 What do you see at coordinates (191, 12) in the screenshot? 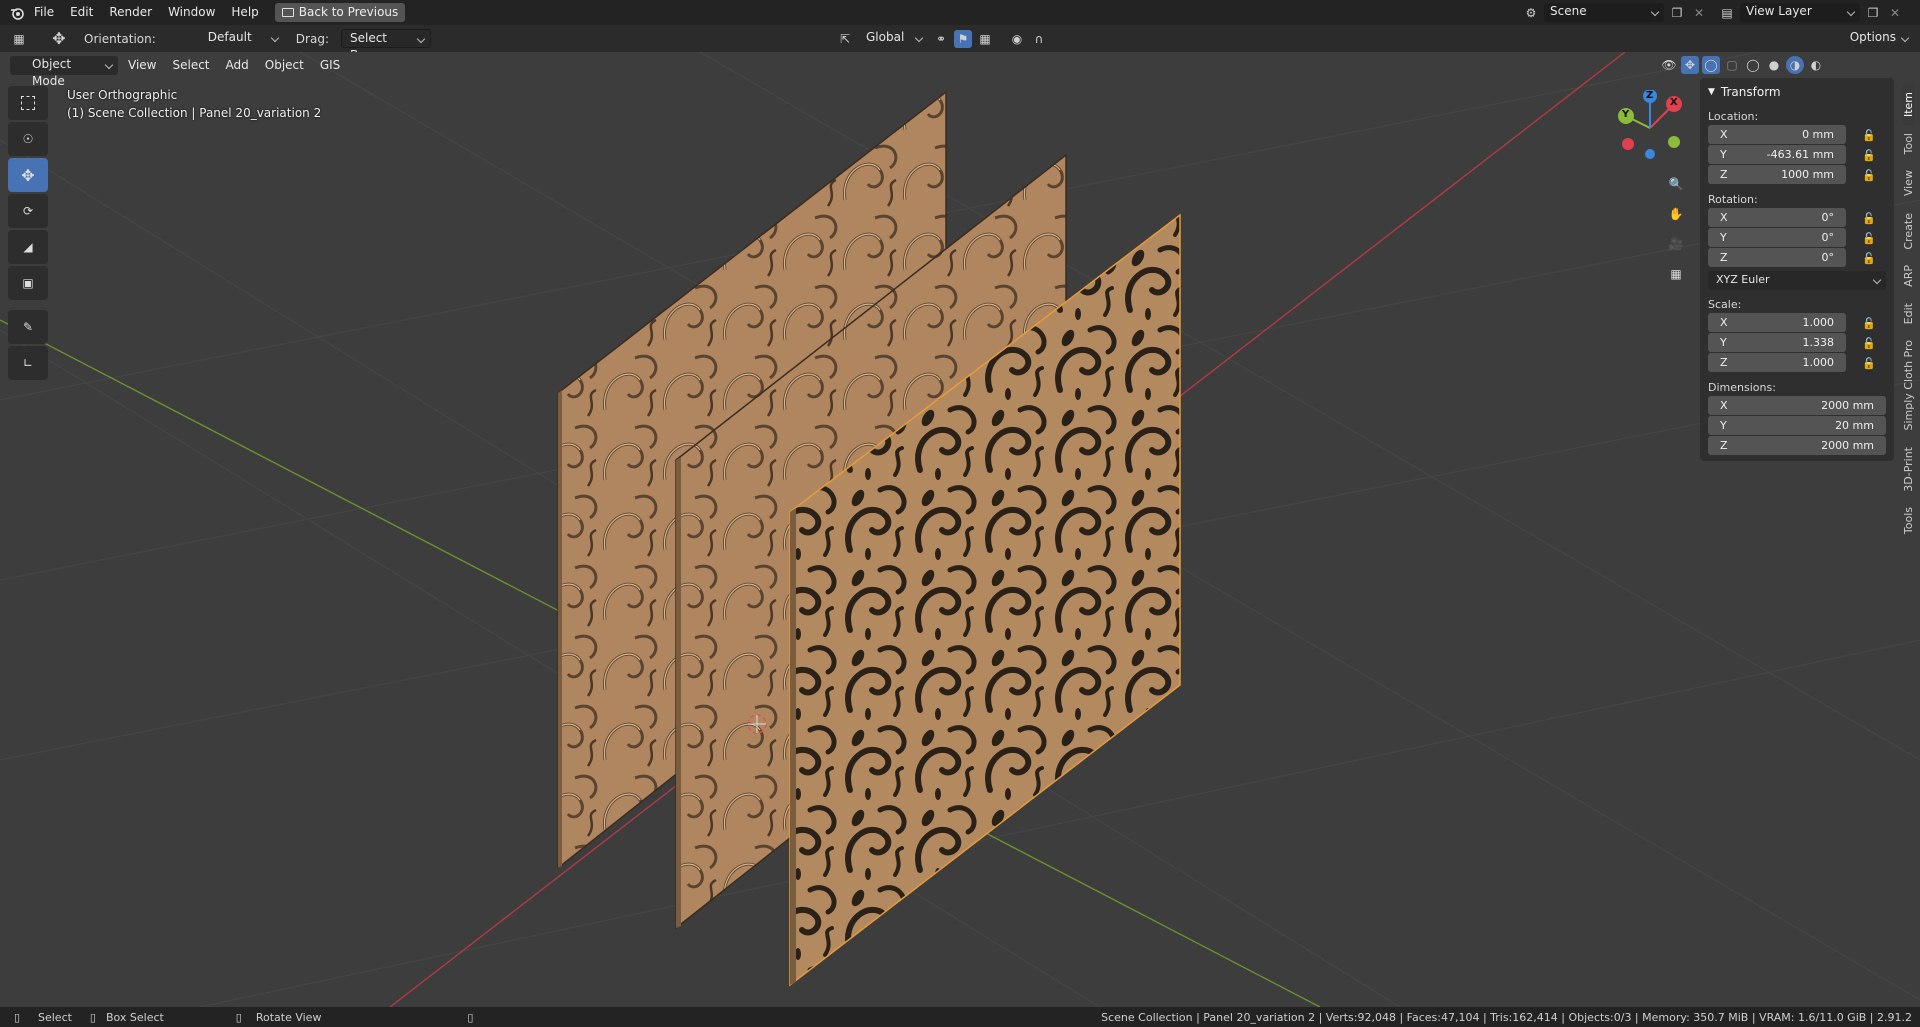
I see `menu-window: Window` at bounding box center [191, 12].